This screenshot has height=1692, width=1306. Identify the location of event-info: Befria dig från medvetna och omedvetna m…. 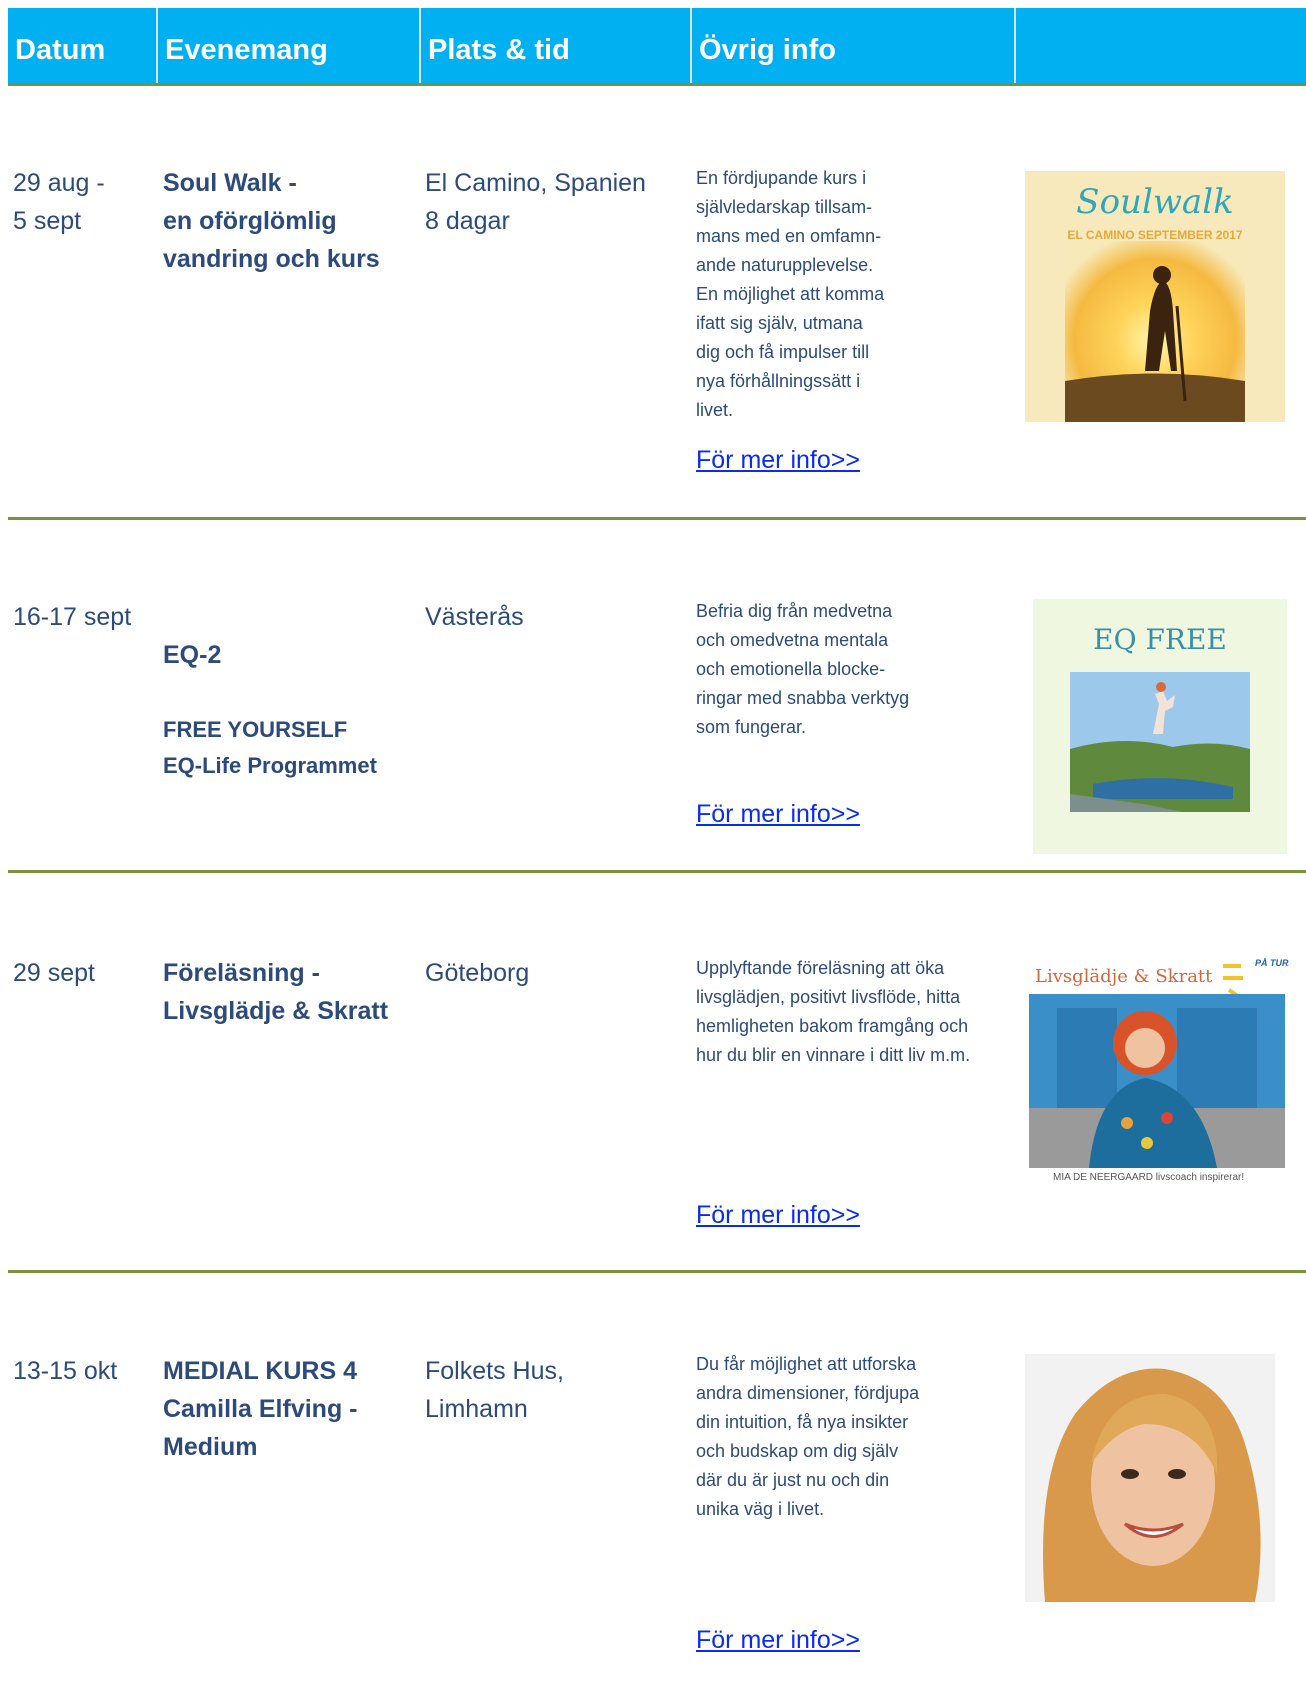
(803, 669).